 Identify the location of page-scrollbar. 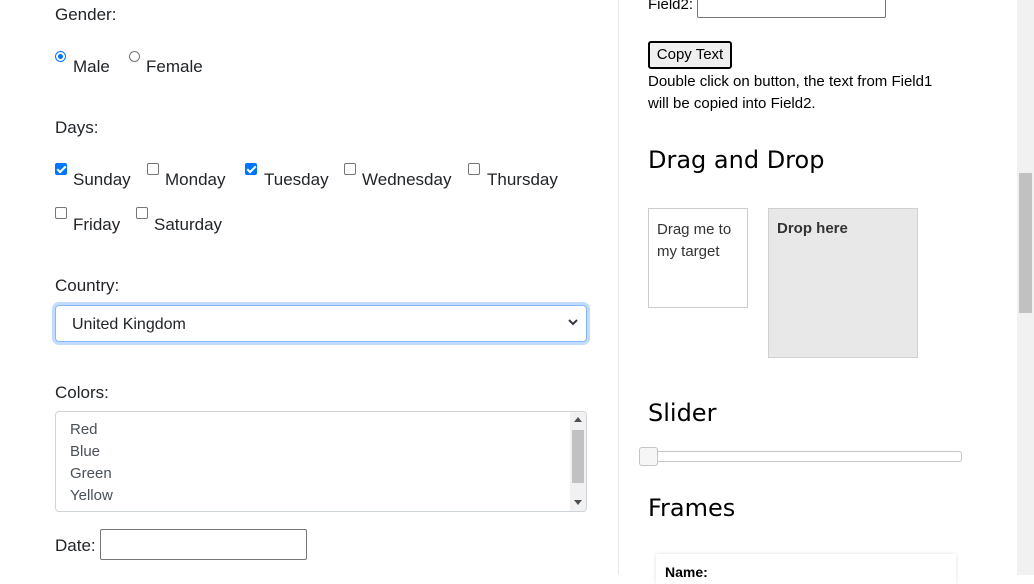
(1025, 287).